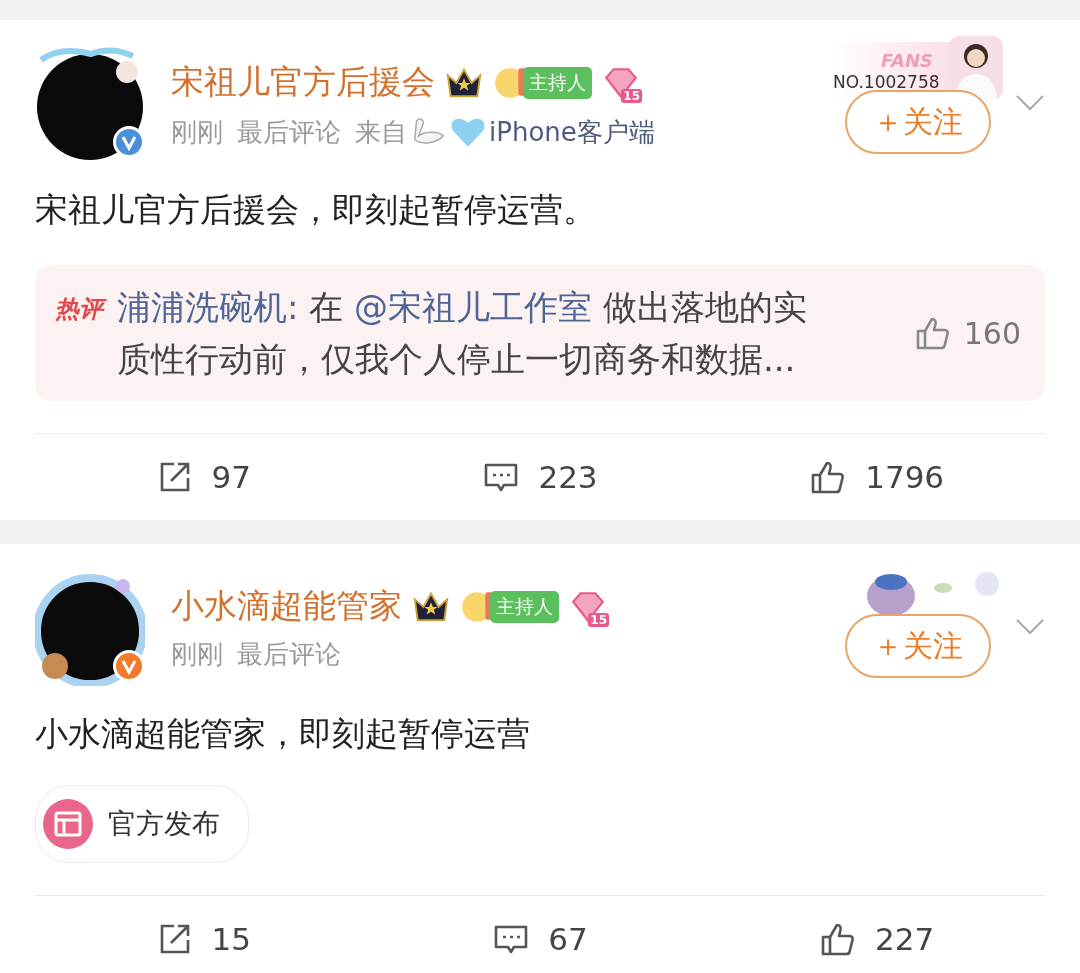 Image resolution: width=1080 pixels, height=973 pixels. What do you see at coordinates (876, 477) in the screenshot?
I see `like-button: 1796` at bounding box center [876, 477].